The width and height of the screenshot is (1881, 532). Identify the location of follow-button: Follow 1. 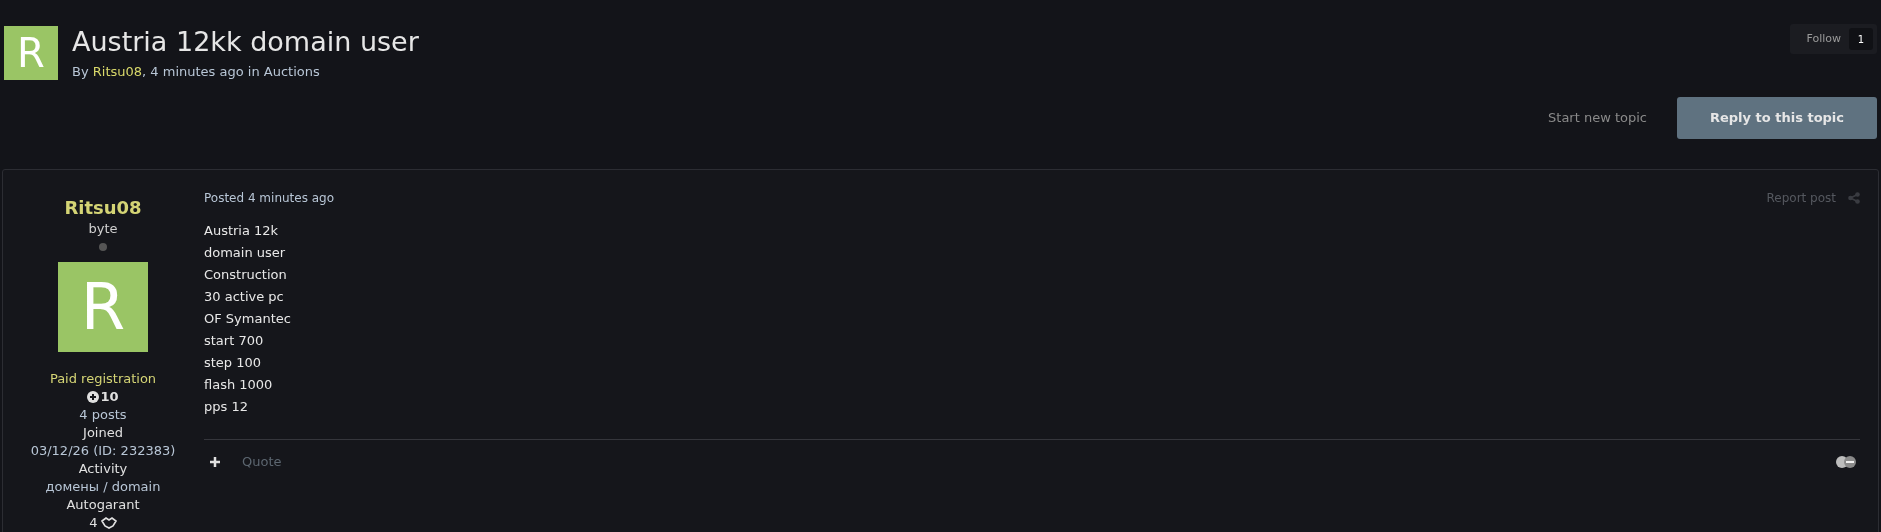
(1833, 39).